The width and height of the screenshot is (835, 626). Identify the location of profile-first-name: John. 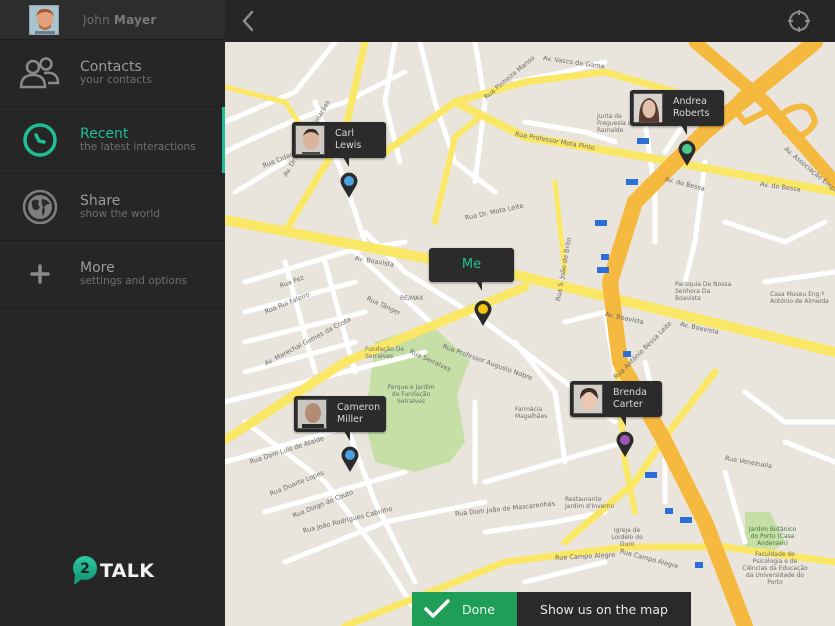
(96, 19).